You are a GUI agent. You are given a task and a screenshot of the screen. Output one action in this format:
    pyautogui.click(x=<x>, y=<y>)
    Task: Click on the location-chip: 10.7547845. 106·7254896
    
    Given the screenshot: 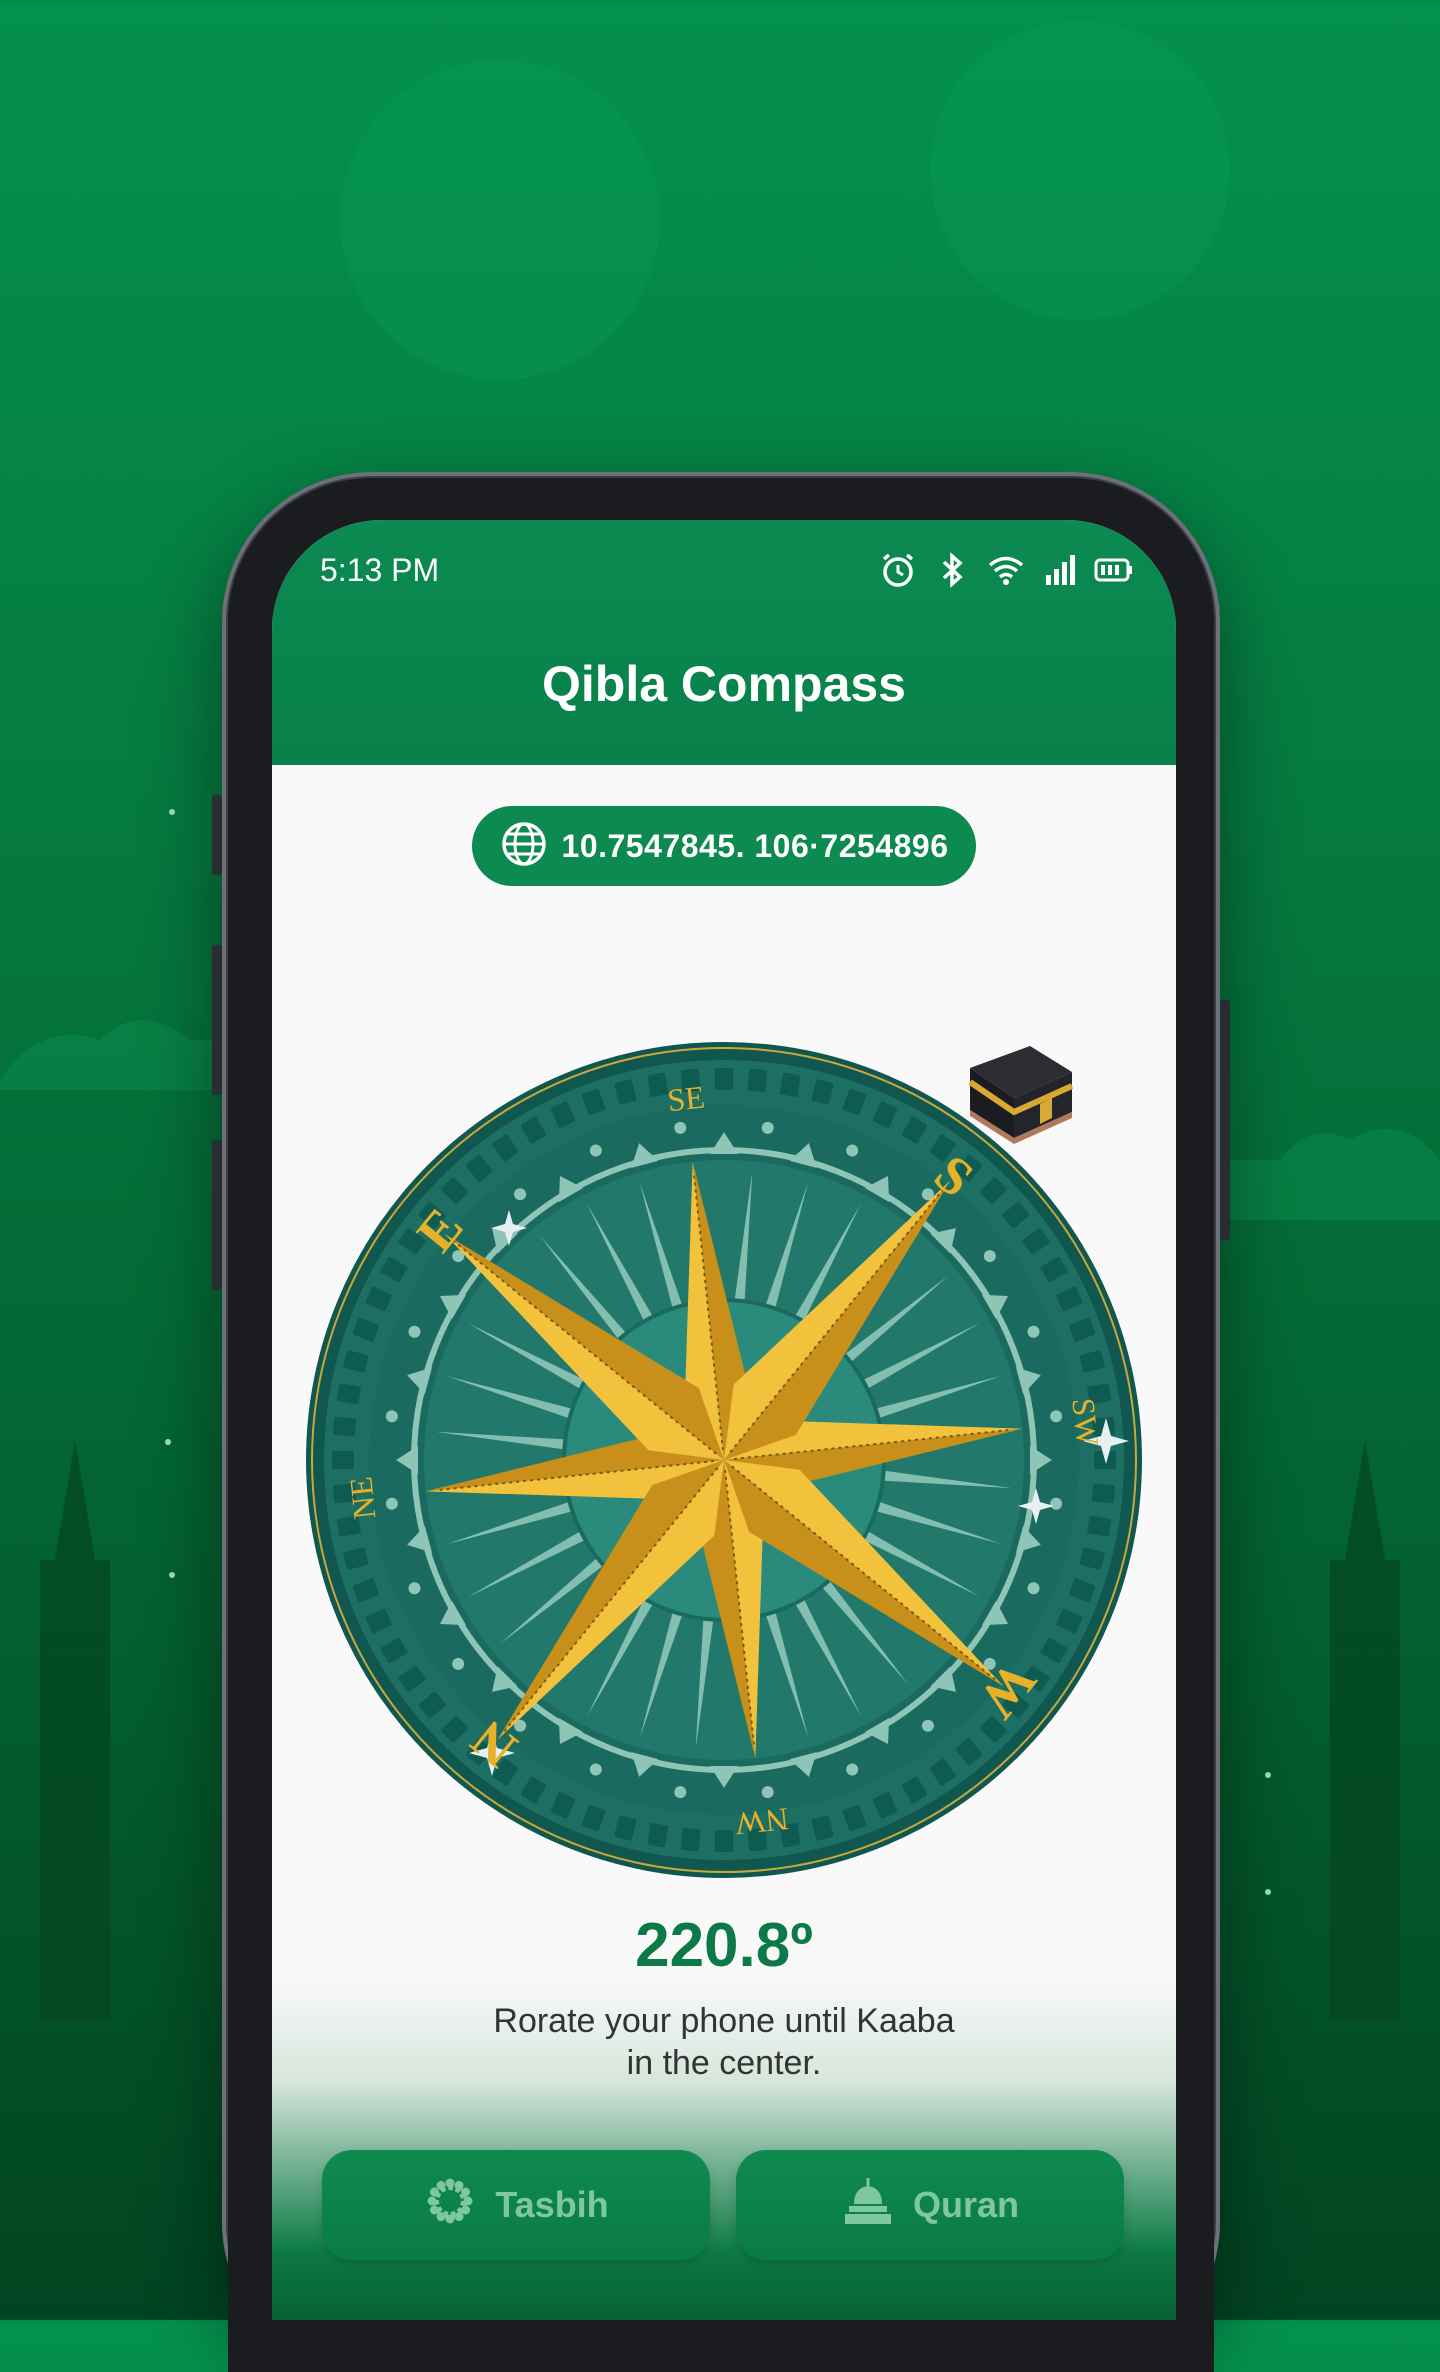 What is the action you would take?
    pyautogui.click(x=724, y=846)
    